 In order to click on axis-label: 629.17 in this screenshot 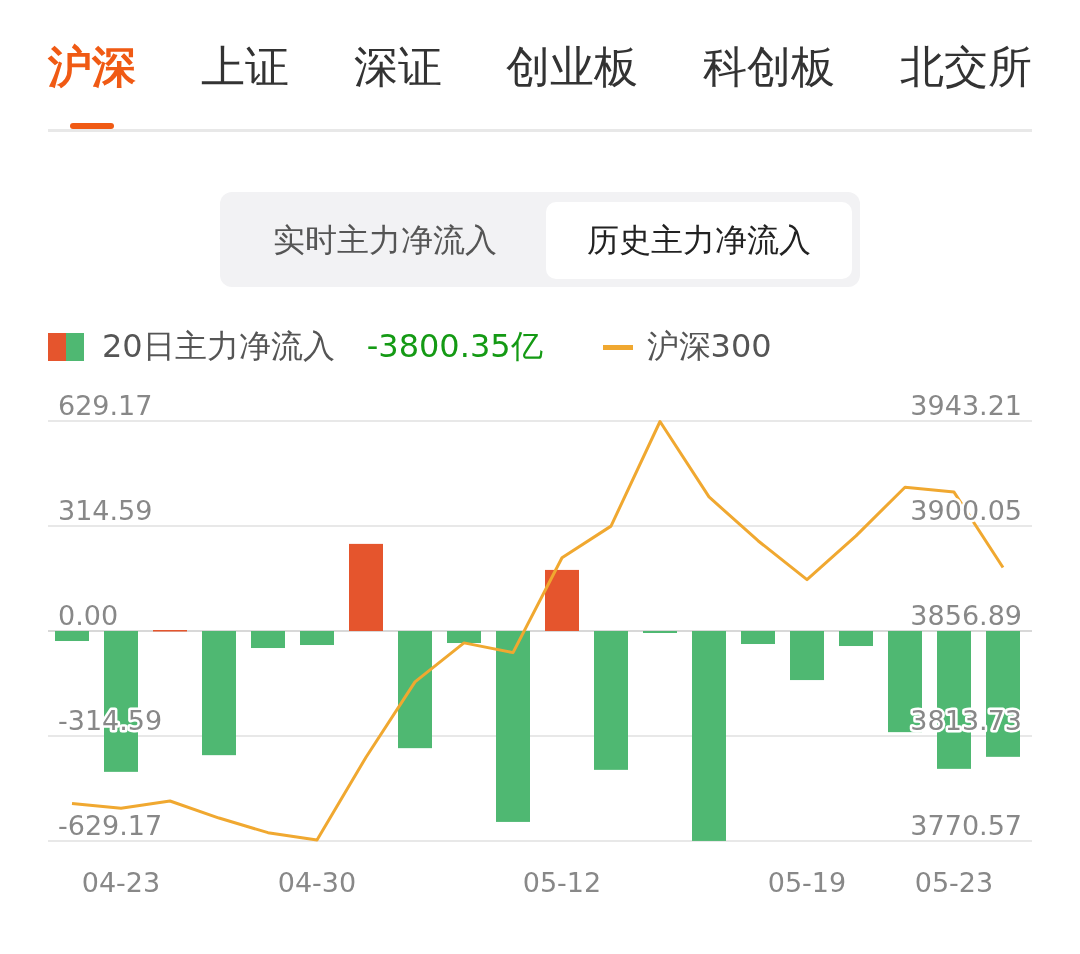, I will do `click(105, 405)`.